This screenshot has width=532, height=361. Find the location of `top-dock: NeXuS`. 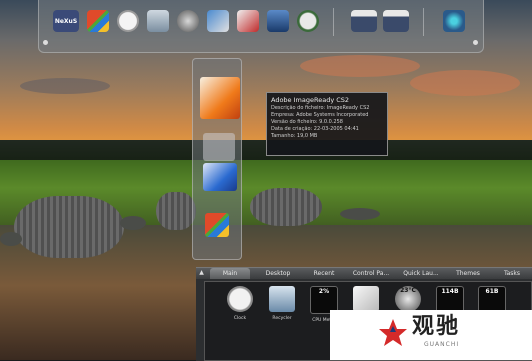

top-dock: NeXuS is located at coordinates (261, 26).